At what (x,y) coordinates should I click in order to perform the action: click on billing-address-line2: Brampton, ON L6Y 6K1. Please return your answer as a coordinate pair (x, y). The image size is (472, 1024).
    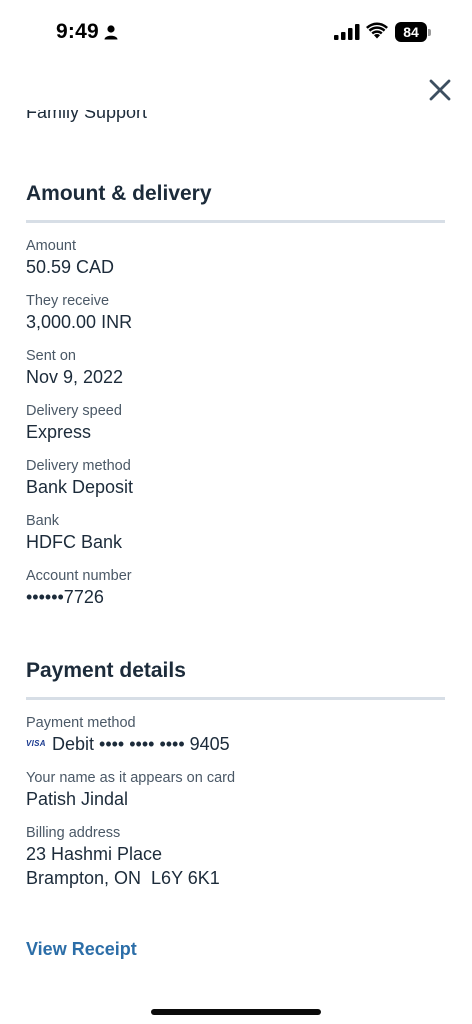
    Looking at the image, I should click on (123, 878).